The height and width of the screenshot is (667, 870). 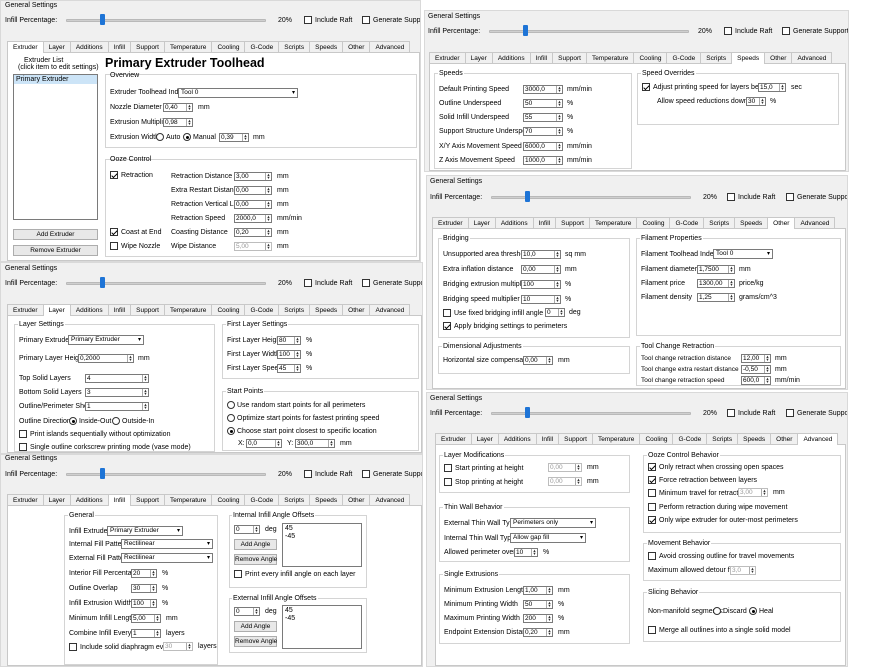 I want to click on min-width-input: 50 ▲ ▼, so click(x=538, y=604).